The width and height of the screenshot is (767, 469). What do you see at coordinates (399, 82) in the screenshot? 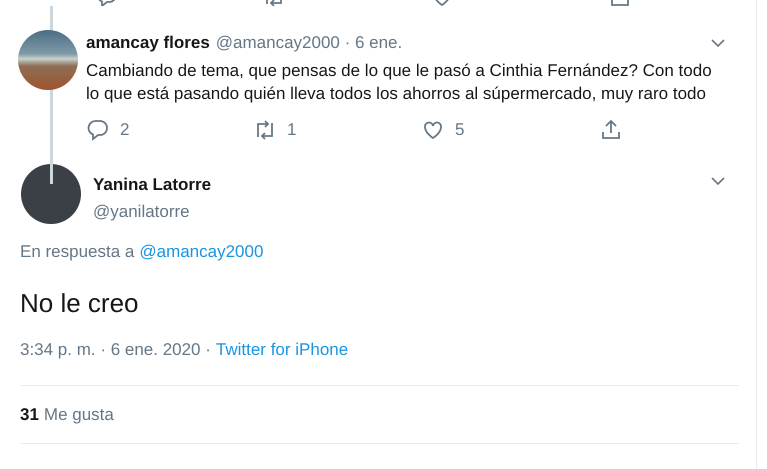
I see `tweet-text: Cambiando de tema, que pensas de lo que le pasó a Cinthia Fernández? Con todo lo que está pasando quién lleva todos los ahorros al súpermercado, muy raro todo` at bounding box center [399, 82].